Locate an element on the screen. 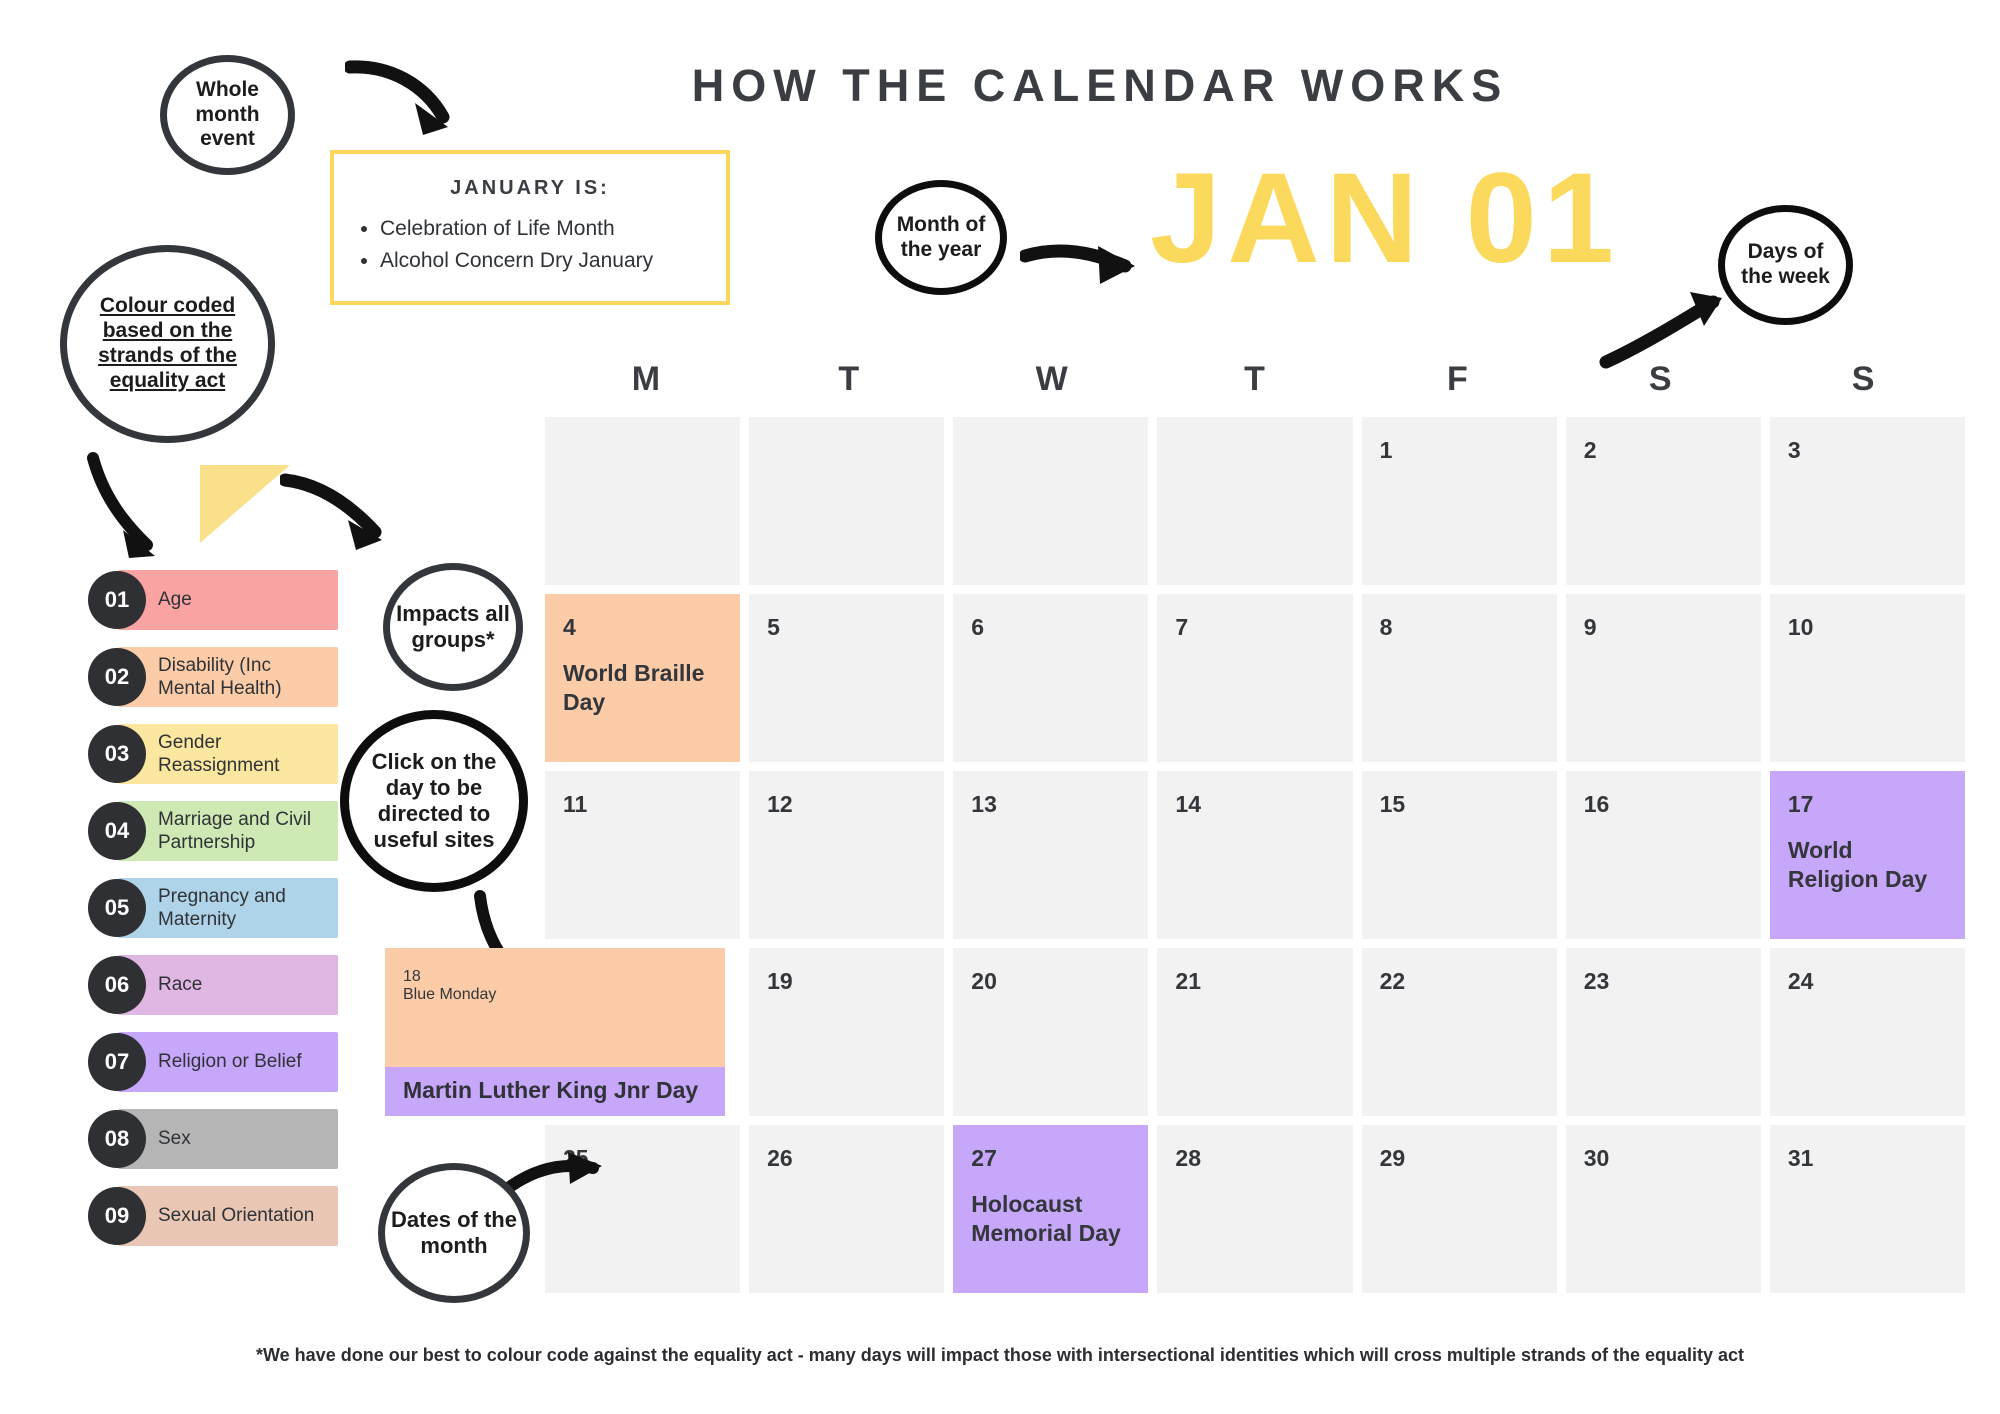 This screenshot has height=1414, width=2000. annotation-text: Impacts all groups* is located at coordinates (453, 626).